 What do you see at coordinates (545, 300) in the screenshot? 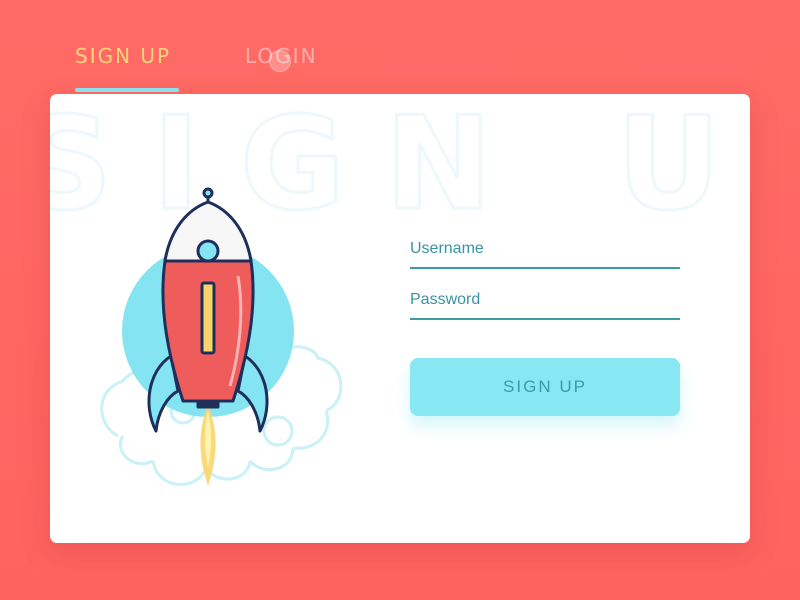
I see `password-field` at bounding box center [545, 300].